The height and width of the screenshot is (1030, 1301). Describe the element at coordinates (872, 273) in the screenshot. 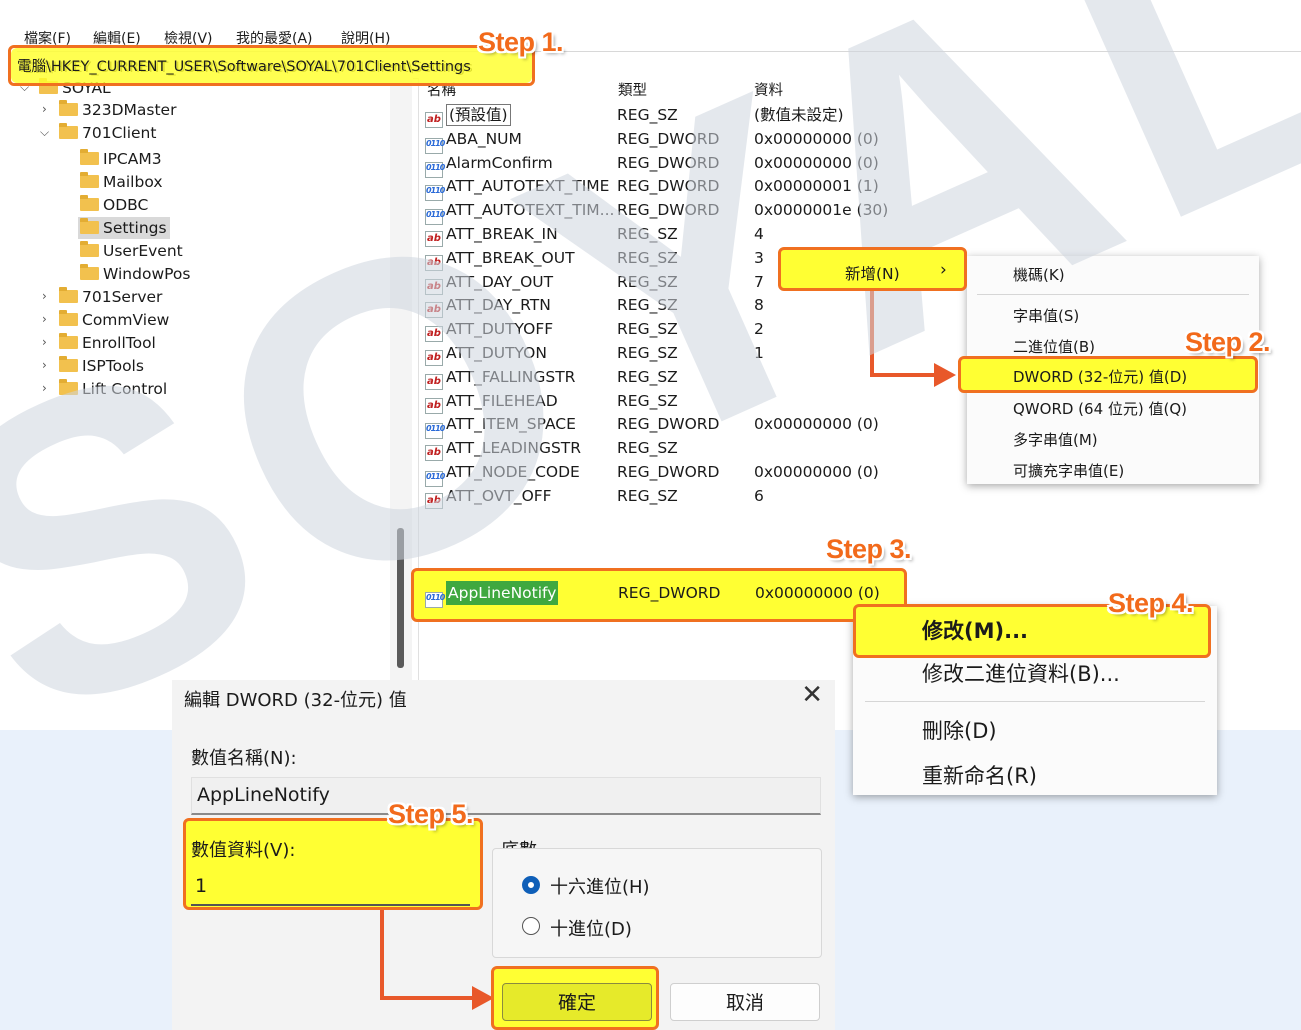

I see `menu-item-new: 新增(N)` at that location.